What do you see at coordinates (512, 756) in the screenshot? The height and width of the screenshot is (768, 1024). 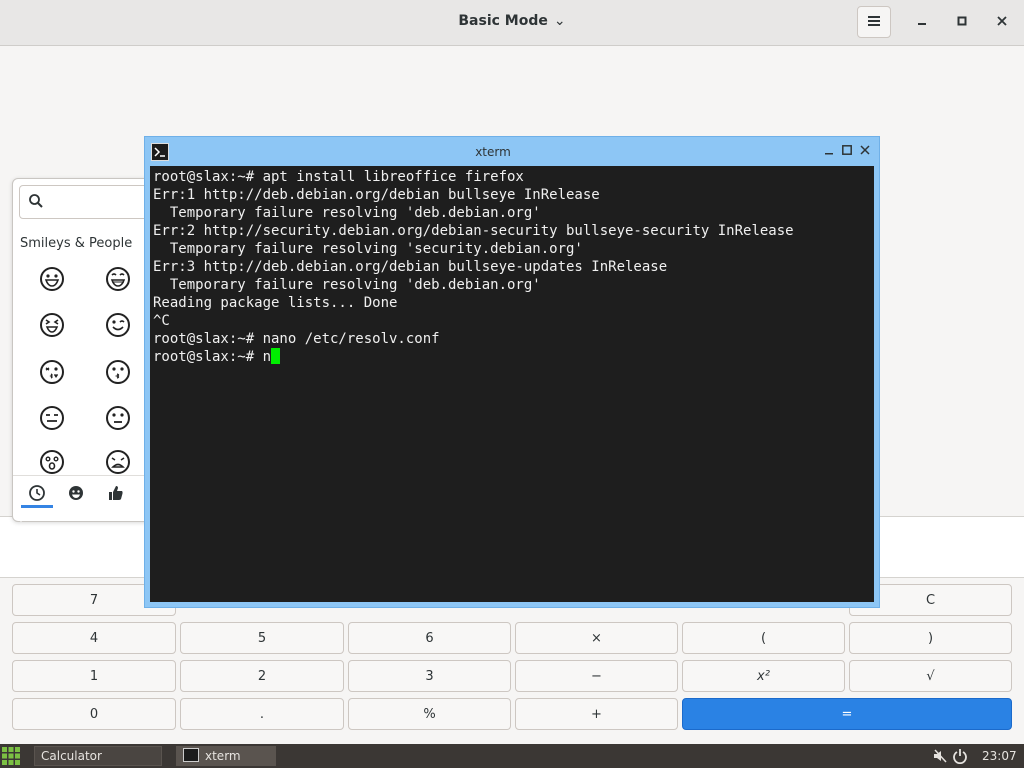 I see `taskbar: Calculator xterm 23:07` at bounding box center [512, 756].